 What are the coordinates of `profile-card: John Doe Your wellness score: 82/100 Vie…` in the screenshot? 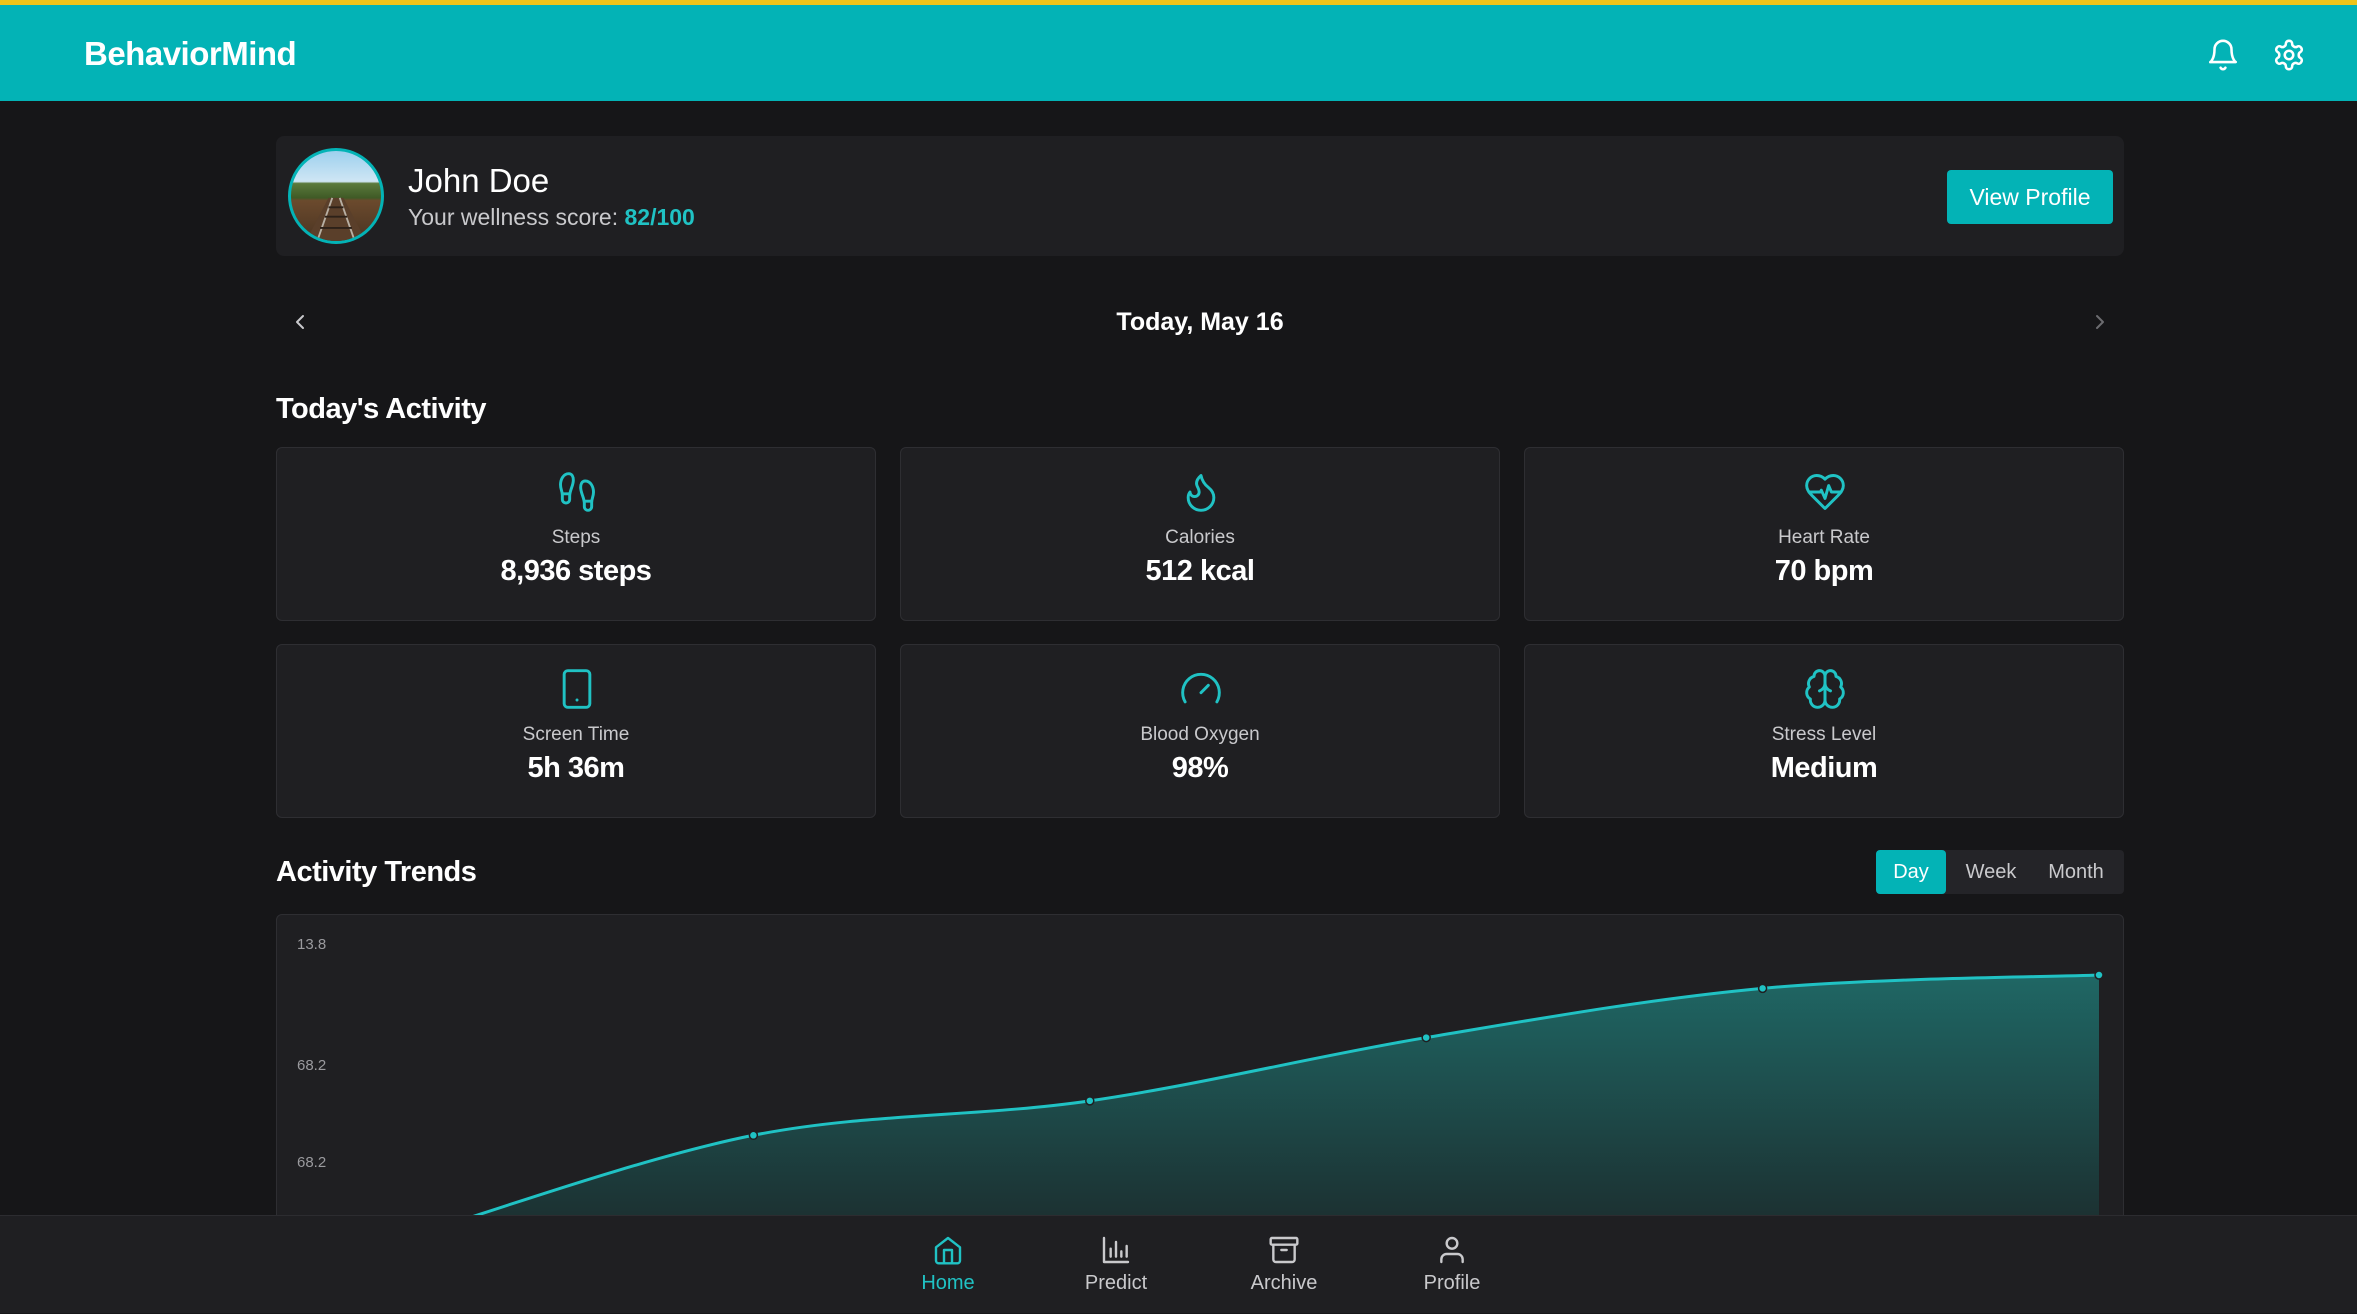 It's located at (1200, 196).